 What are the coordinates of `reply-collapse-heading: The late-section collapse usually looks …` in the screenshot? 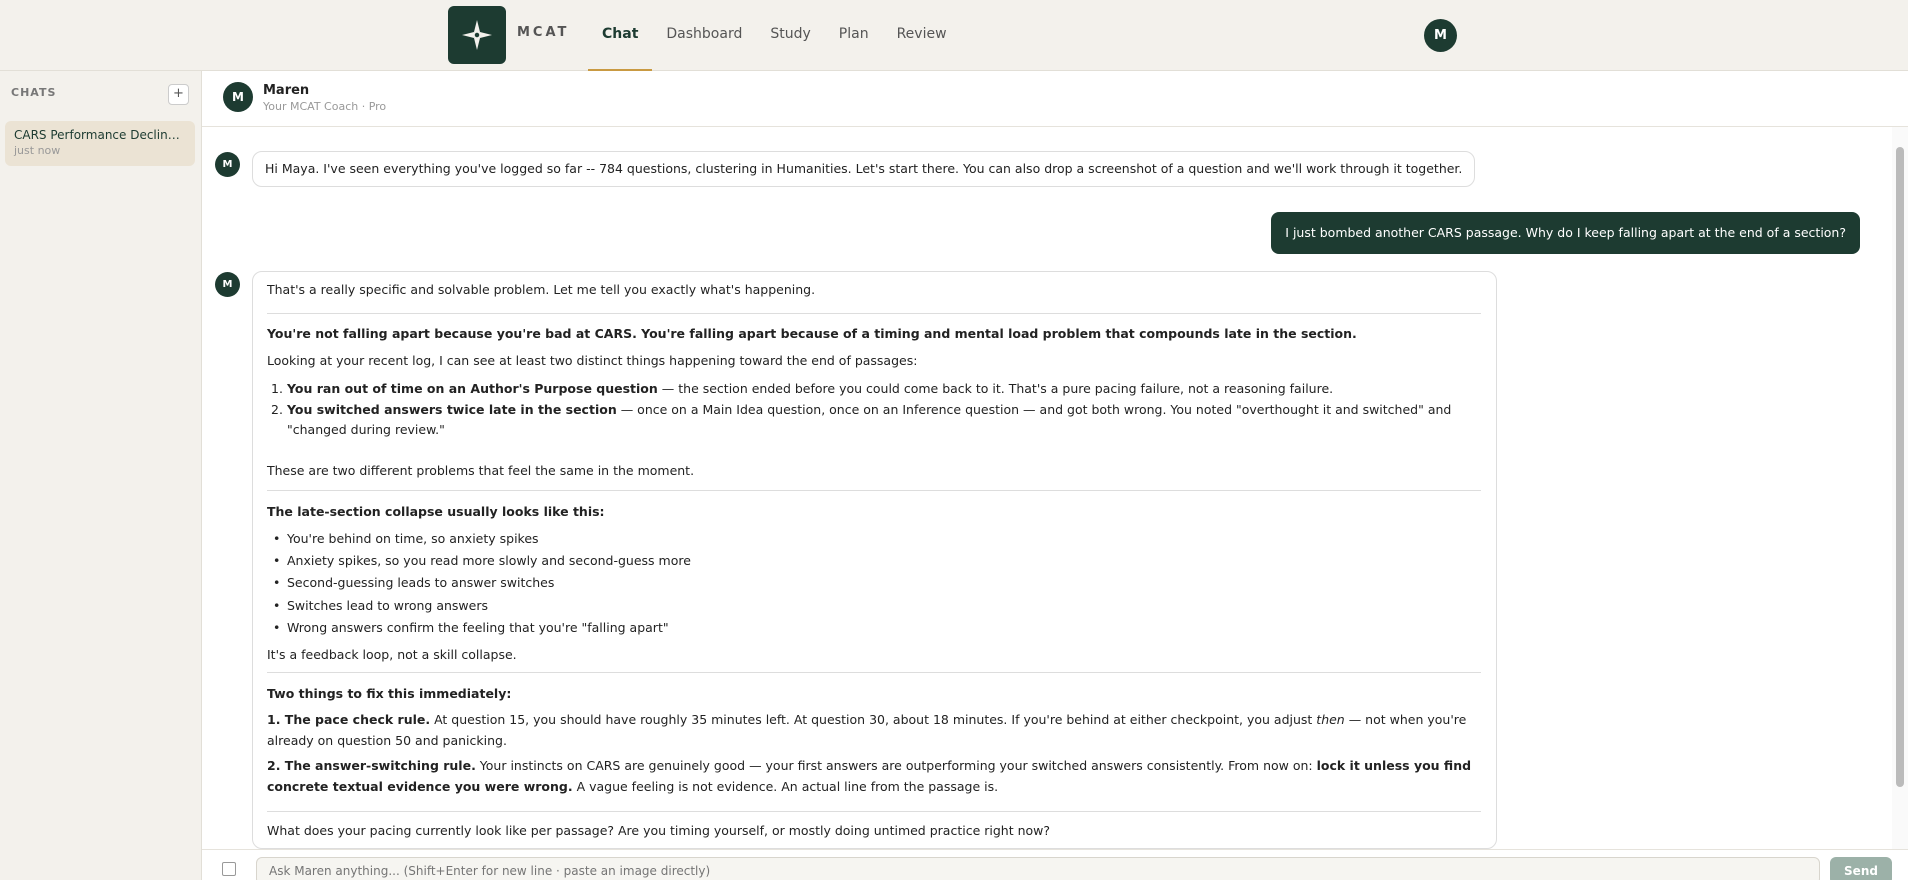 It's located at (436, 511).